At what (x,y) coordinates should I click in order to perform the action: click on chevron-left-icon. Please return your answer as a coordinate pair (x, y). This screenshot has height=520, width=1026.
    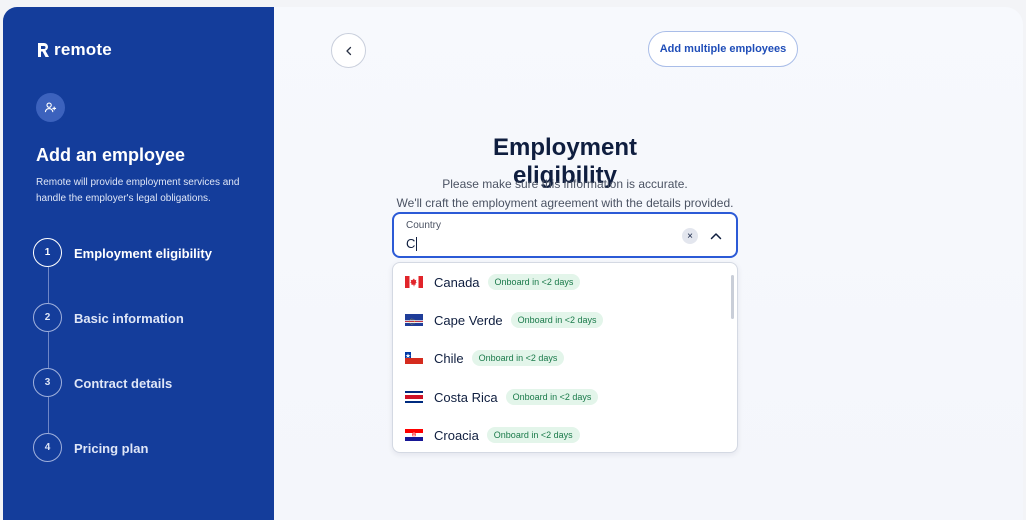
    Looking at the image, I should click on (348, 50).